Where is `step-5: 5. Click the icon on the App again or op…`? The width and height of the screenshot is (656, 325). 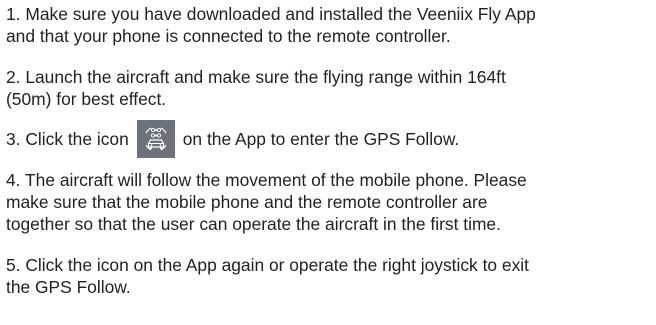 step-5: 5. Click the icon on the App again or op… is located at coordinates (329, 276).